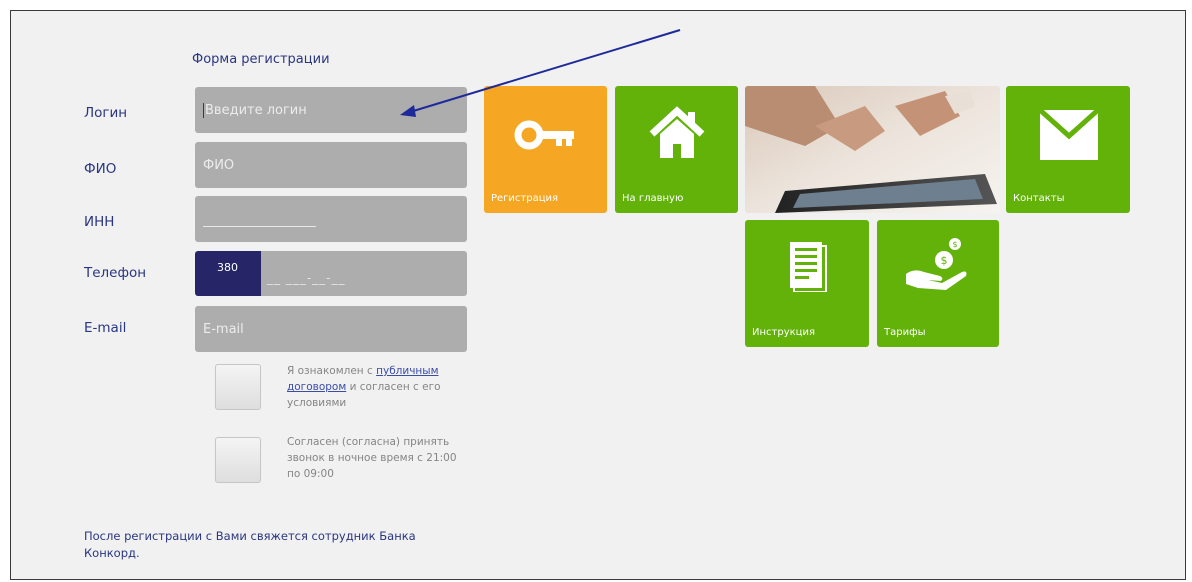 The width and height of the screenshot is (1192, 582). What do you see at coordinates (259, 226) in the screenshot?
I see `inn-underline` at bounding box center [259, 226].